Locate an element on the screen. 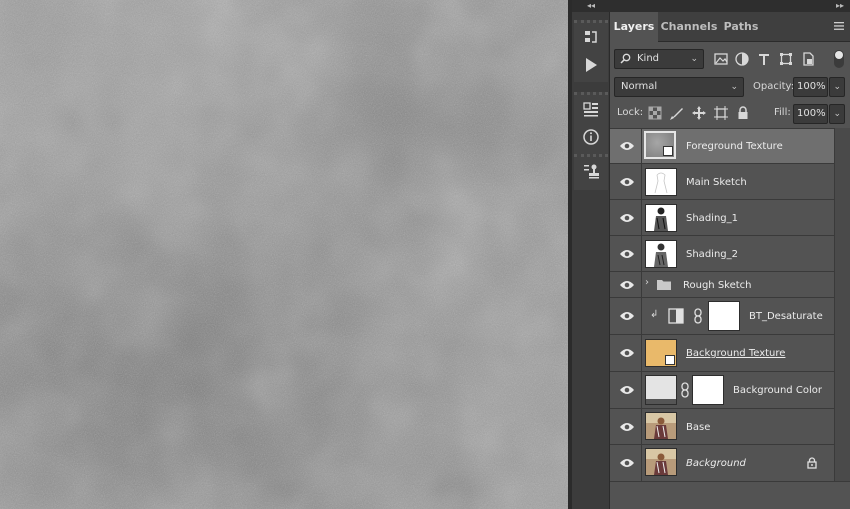  filter-toggle is located at coordinates (839, 59).